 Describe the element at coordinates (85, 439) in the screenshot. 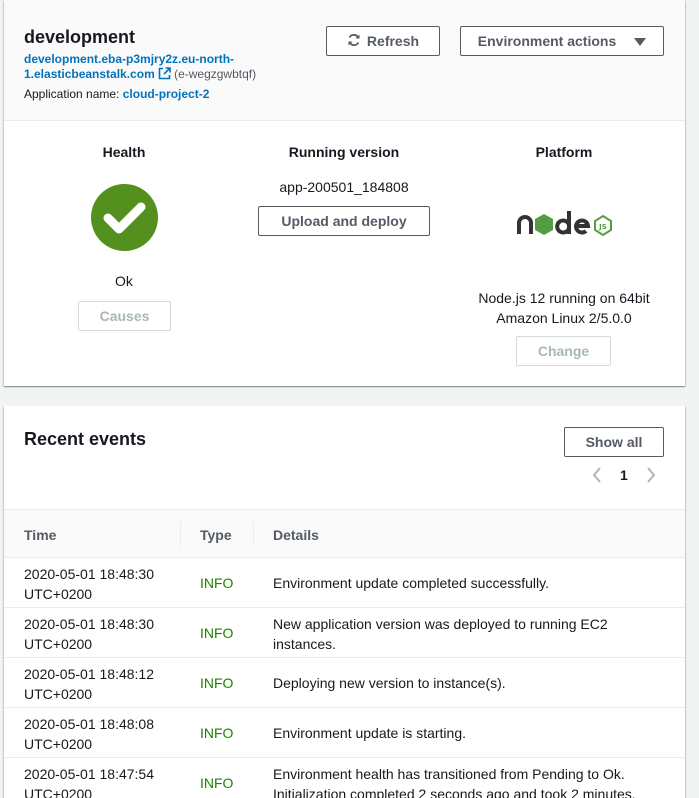

I see `recent-events-title: Recent events` at that location.